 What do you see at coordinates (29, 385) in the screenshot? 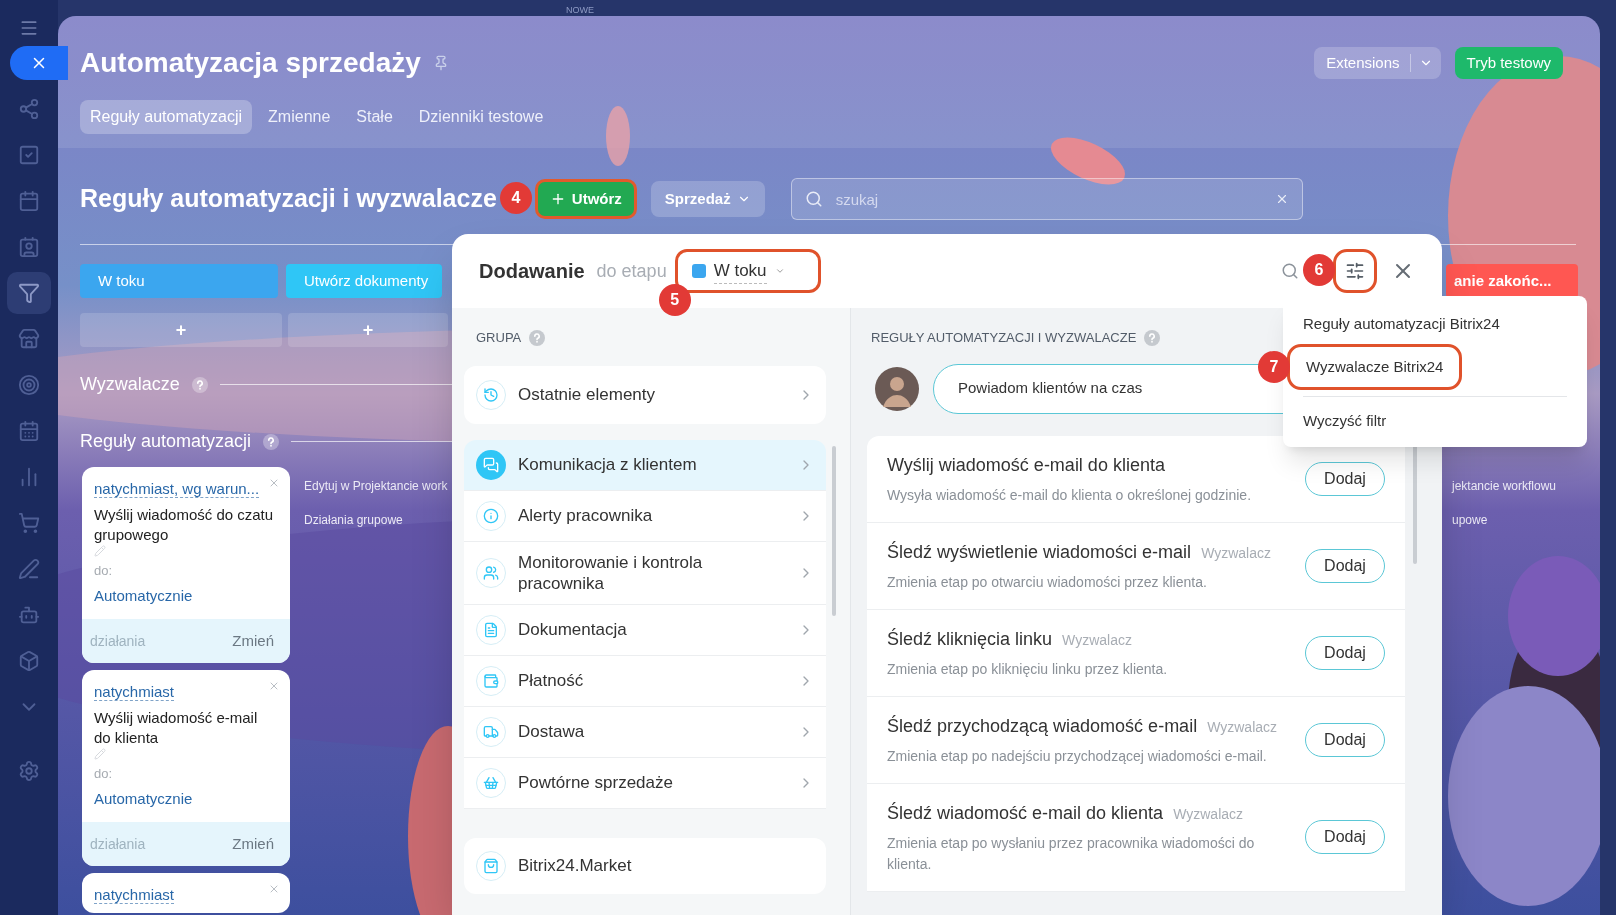
I see `target-icon` at bounding box center [29, 385].